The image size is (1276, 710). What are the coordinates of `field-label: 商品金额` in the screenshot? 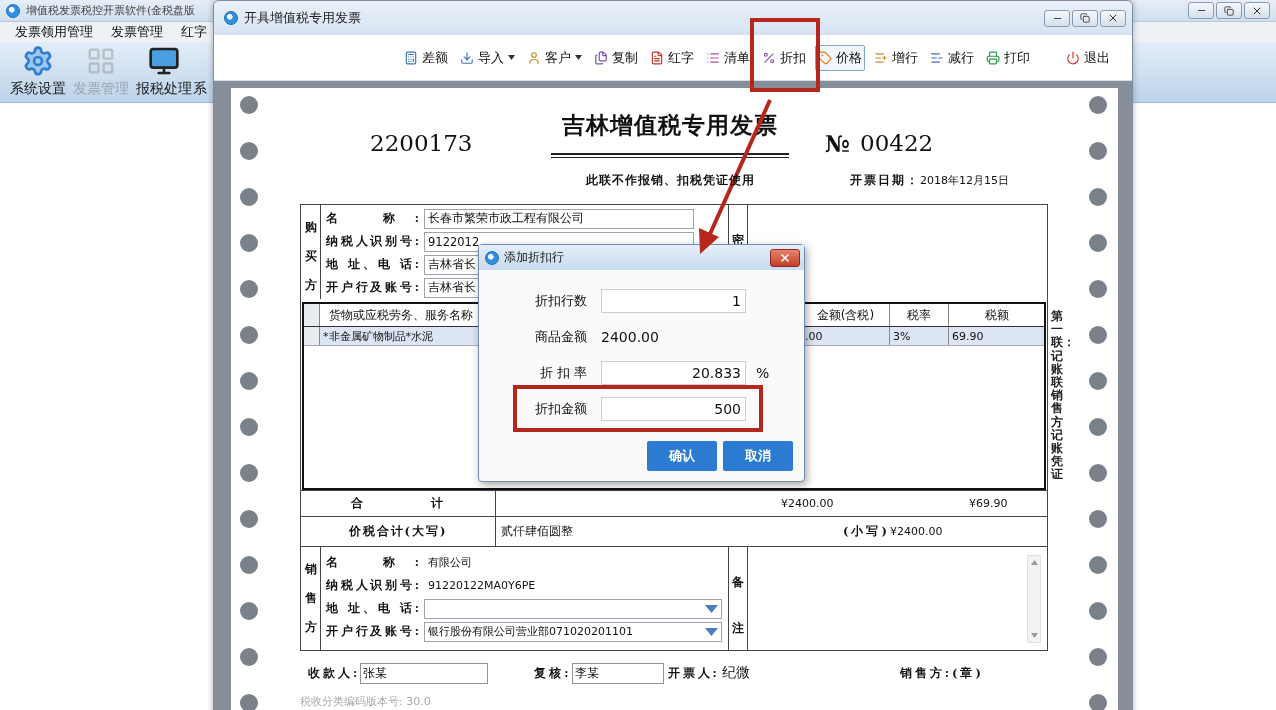 It's located at (560, 337).